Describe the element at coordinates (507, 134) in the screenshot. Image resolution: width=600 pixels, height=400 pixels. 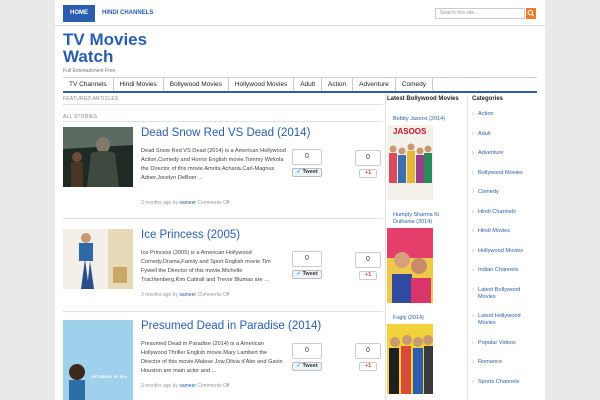
I see `category-link-adult: Adult` at that location.